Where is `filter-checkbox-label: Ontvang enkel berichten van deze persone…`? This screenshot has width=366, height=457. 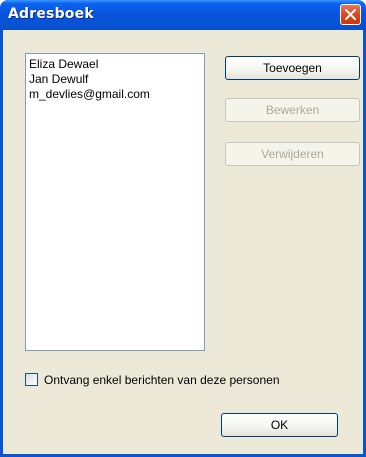 filter-checkbox-label: Ontvang enkel berichten van deze persone… is located at coordinates (162, 380).